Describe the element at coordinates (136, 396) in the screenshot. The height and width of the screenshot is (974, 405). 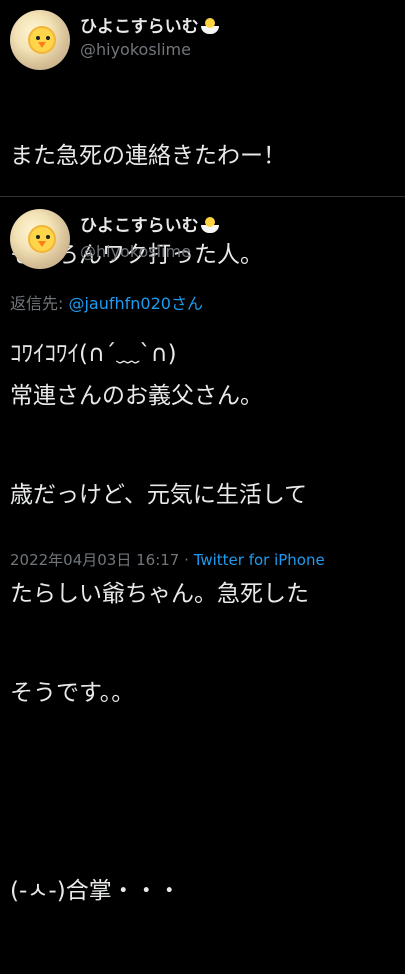
I see `text-line: 常連さんのお義父さん。` at that location.